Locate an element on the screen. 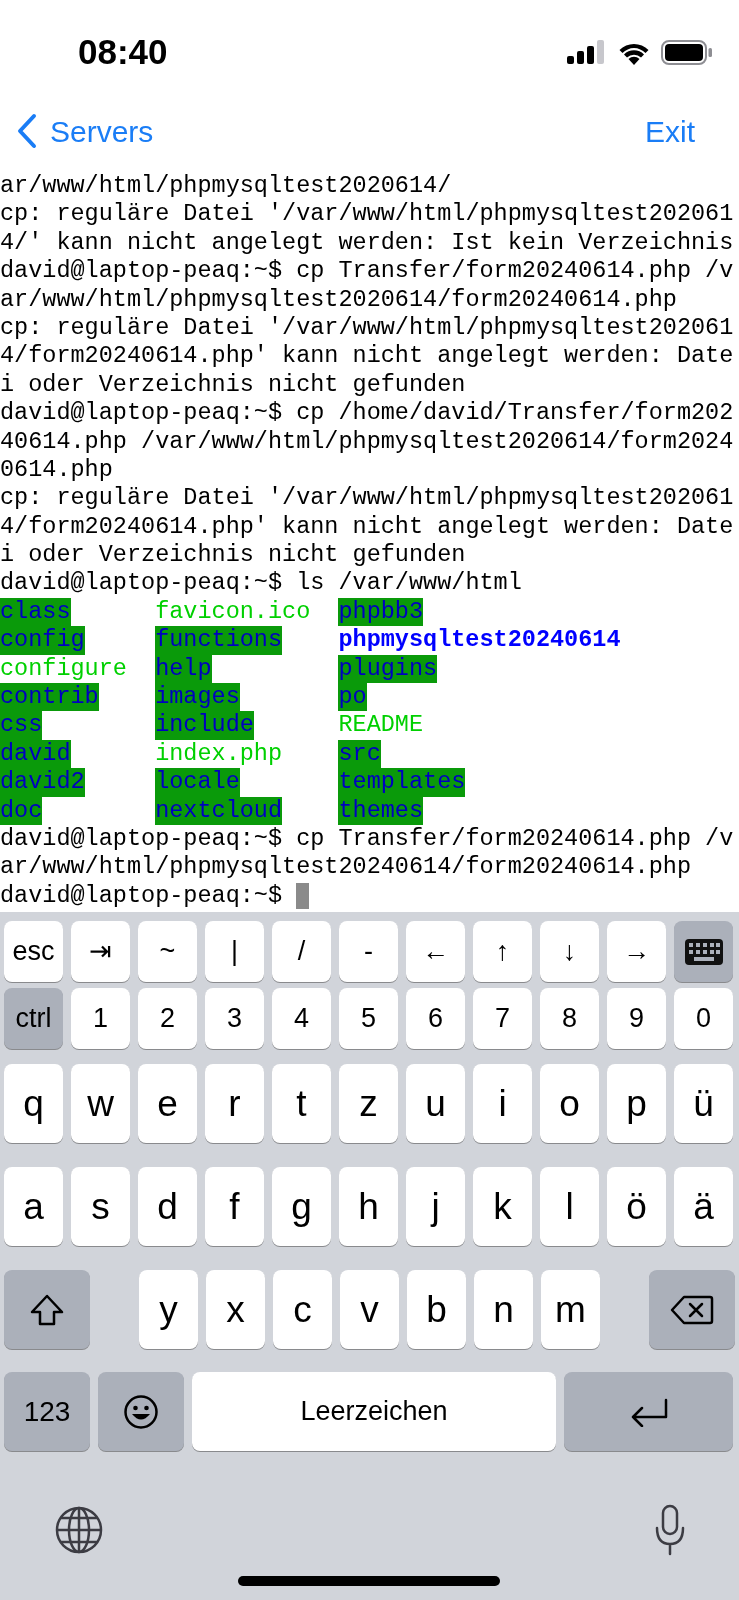 The width and height of the screenshot is (739, 1600). file-name: phpmysqltest20240614 is located at coordinates (479, 640).